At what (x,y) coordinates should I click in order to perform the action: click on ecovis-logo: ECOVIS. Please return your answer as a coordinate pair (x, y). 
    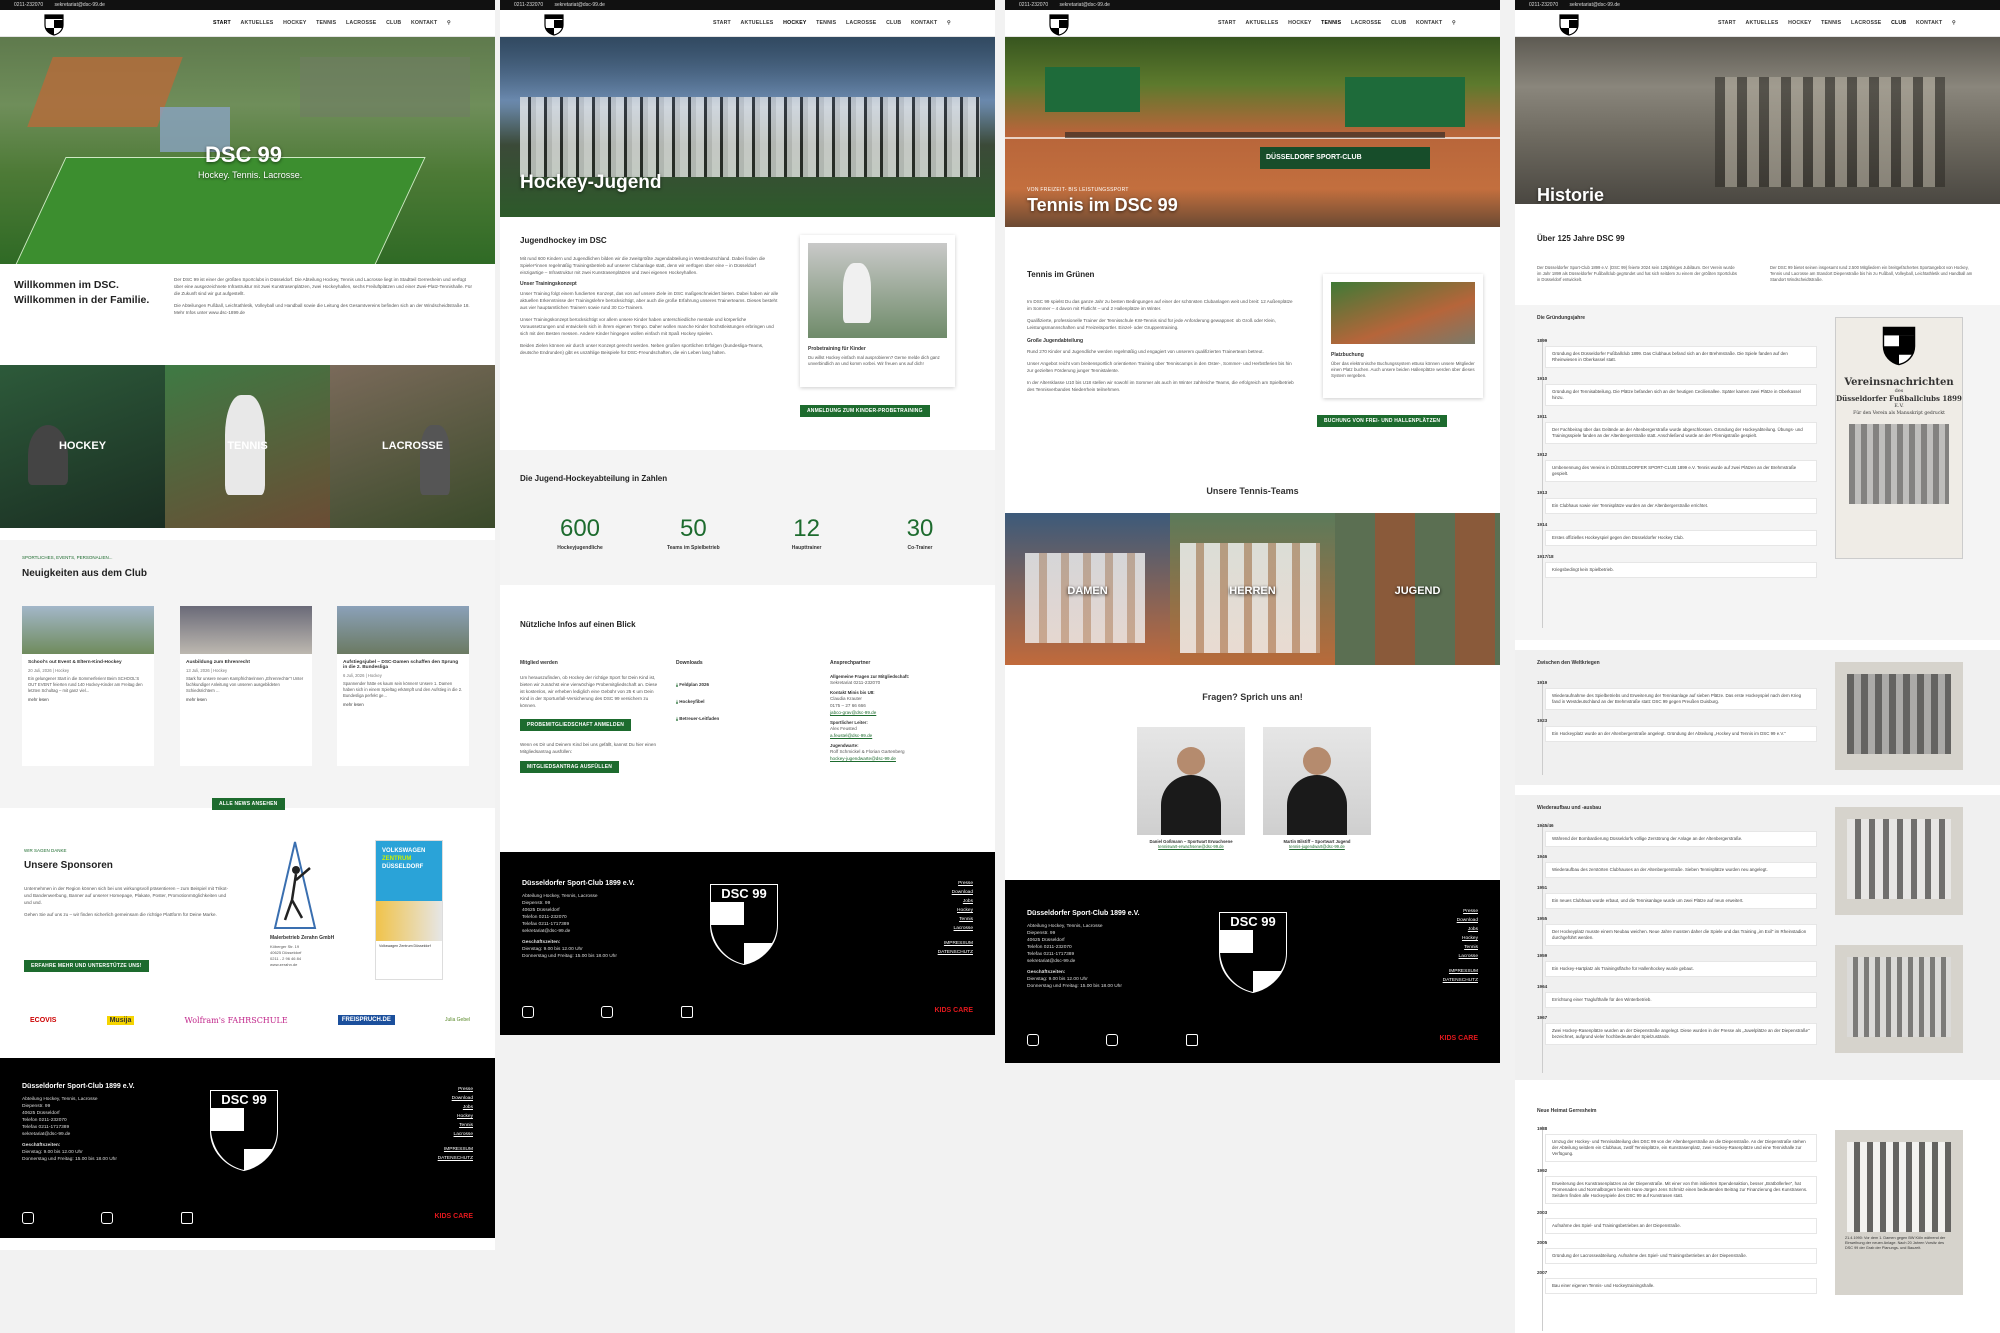
    Looking at the image, I should click on (43, 1020).